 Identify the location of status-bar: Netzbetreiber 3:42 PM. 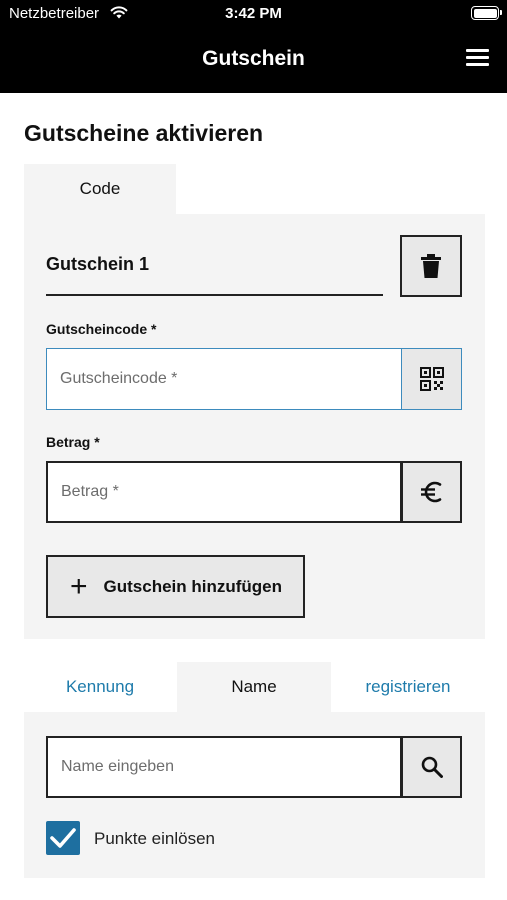
(253, 14).